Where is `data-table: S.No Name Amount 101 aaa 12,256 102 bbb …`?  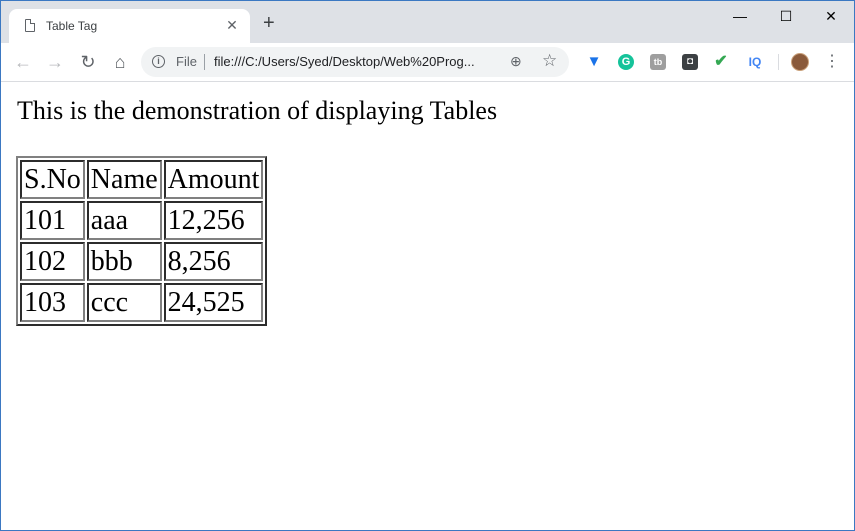 data-table: S.No Name Amount 101 aaa 12,256 102 bbb … is located at coordinates (142, 241).